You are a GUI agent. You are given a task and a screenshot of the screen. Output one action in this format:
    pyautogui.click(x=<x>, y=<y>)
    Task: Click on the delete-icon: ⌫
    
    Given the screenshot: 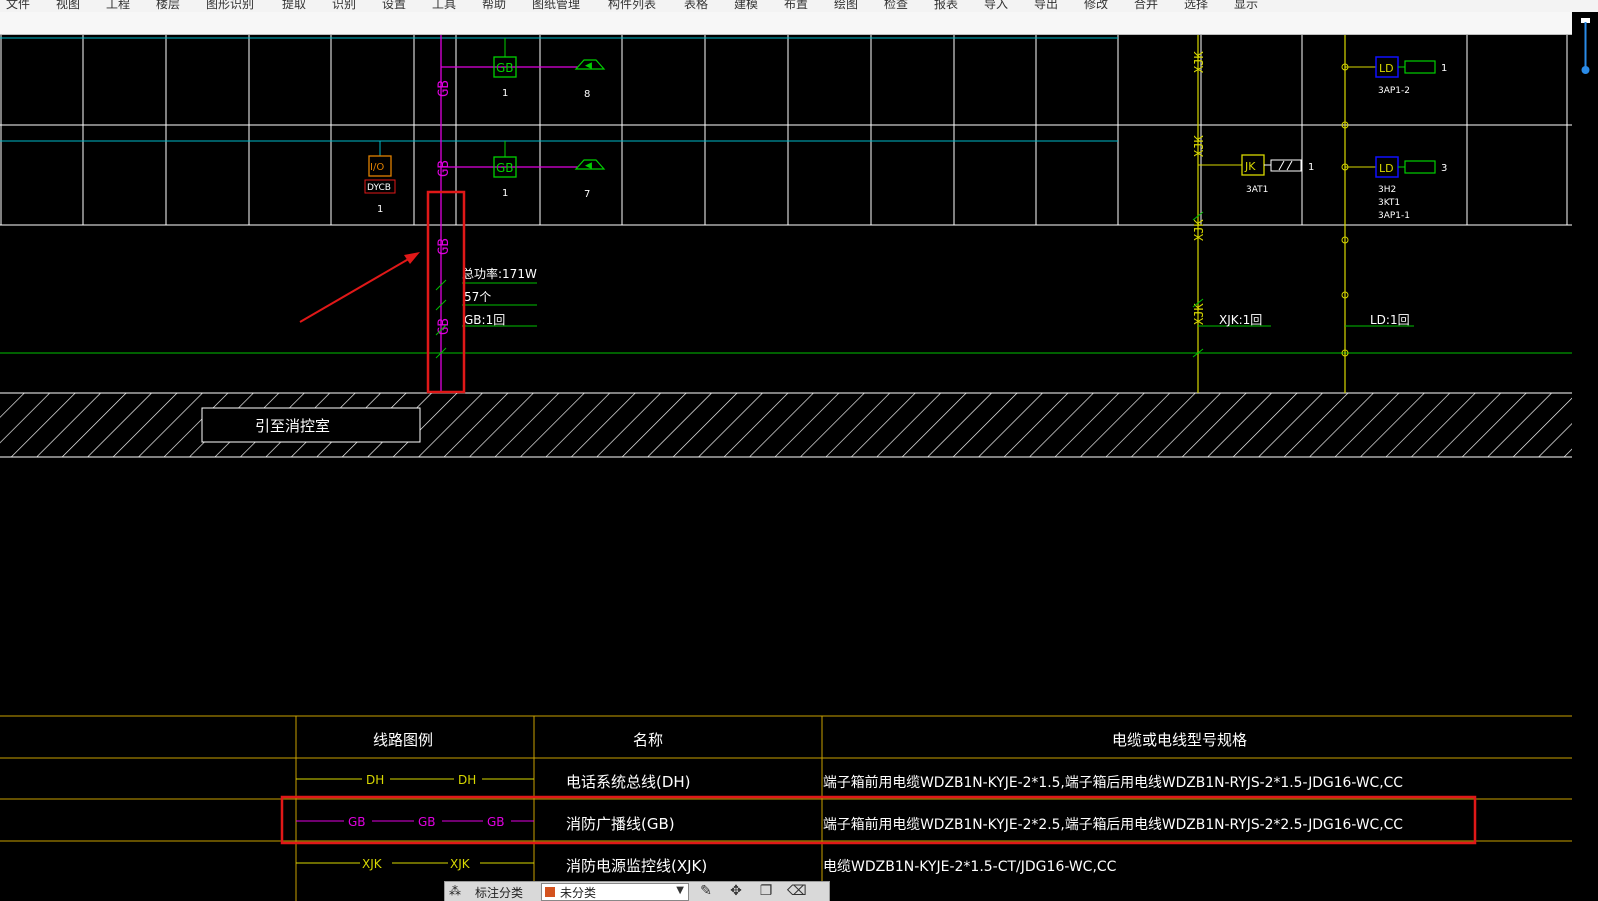 What is the action you would take?
    pyautogui.click(x=797, y=891)
    